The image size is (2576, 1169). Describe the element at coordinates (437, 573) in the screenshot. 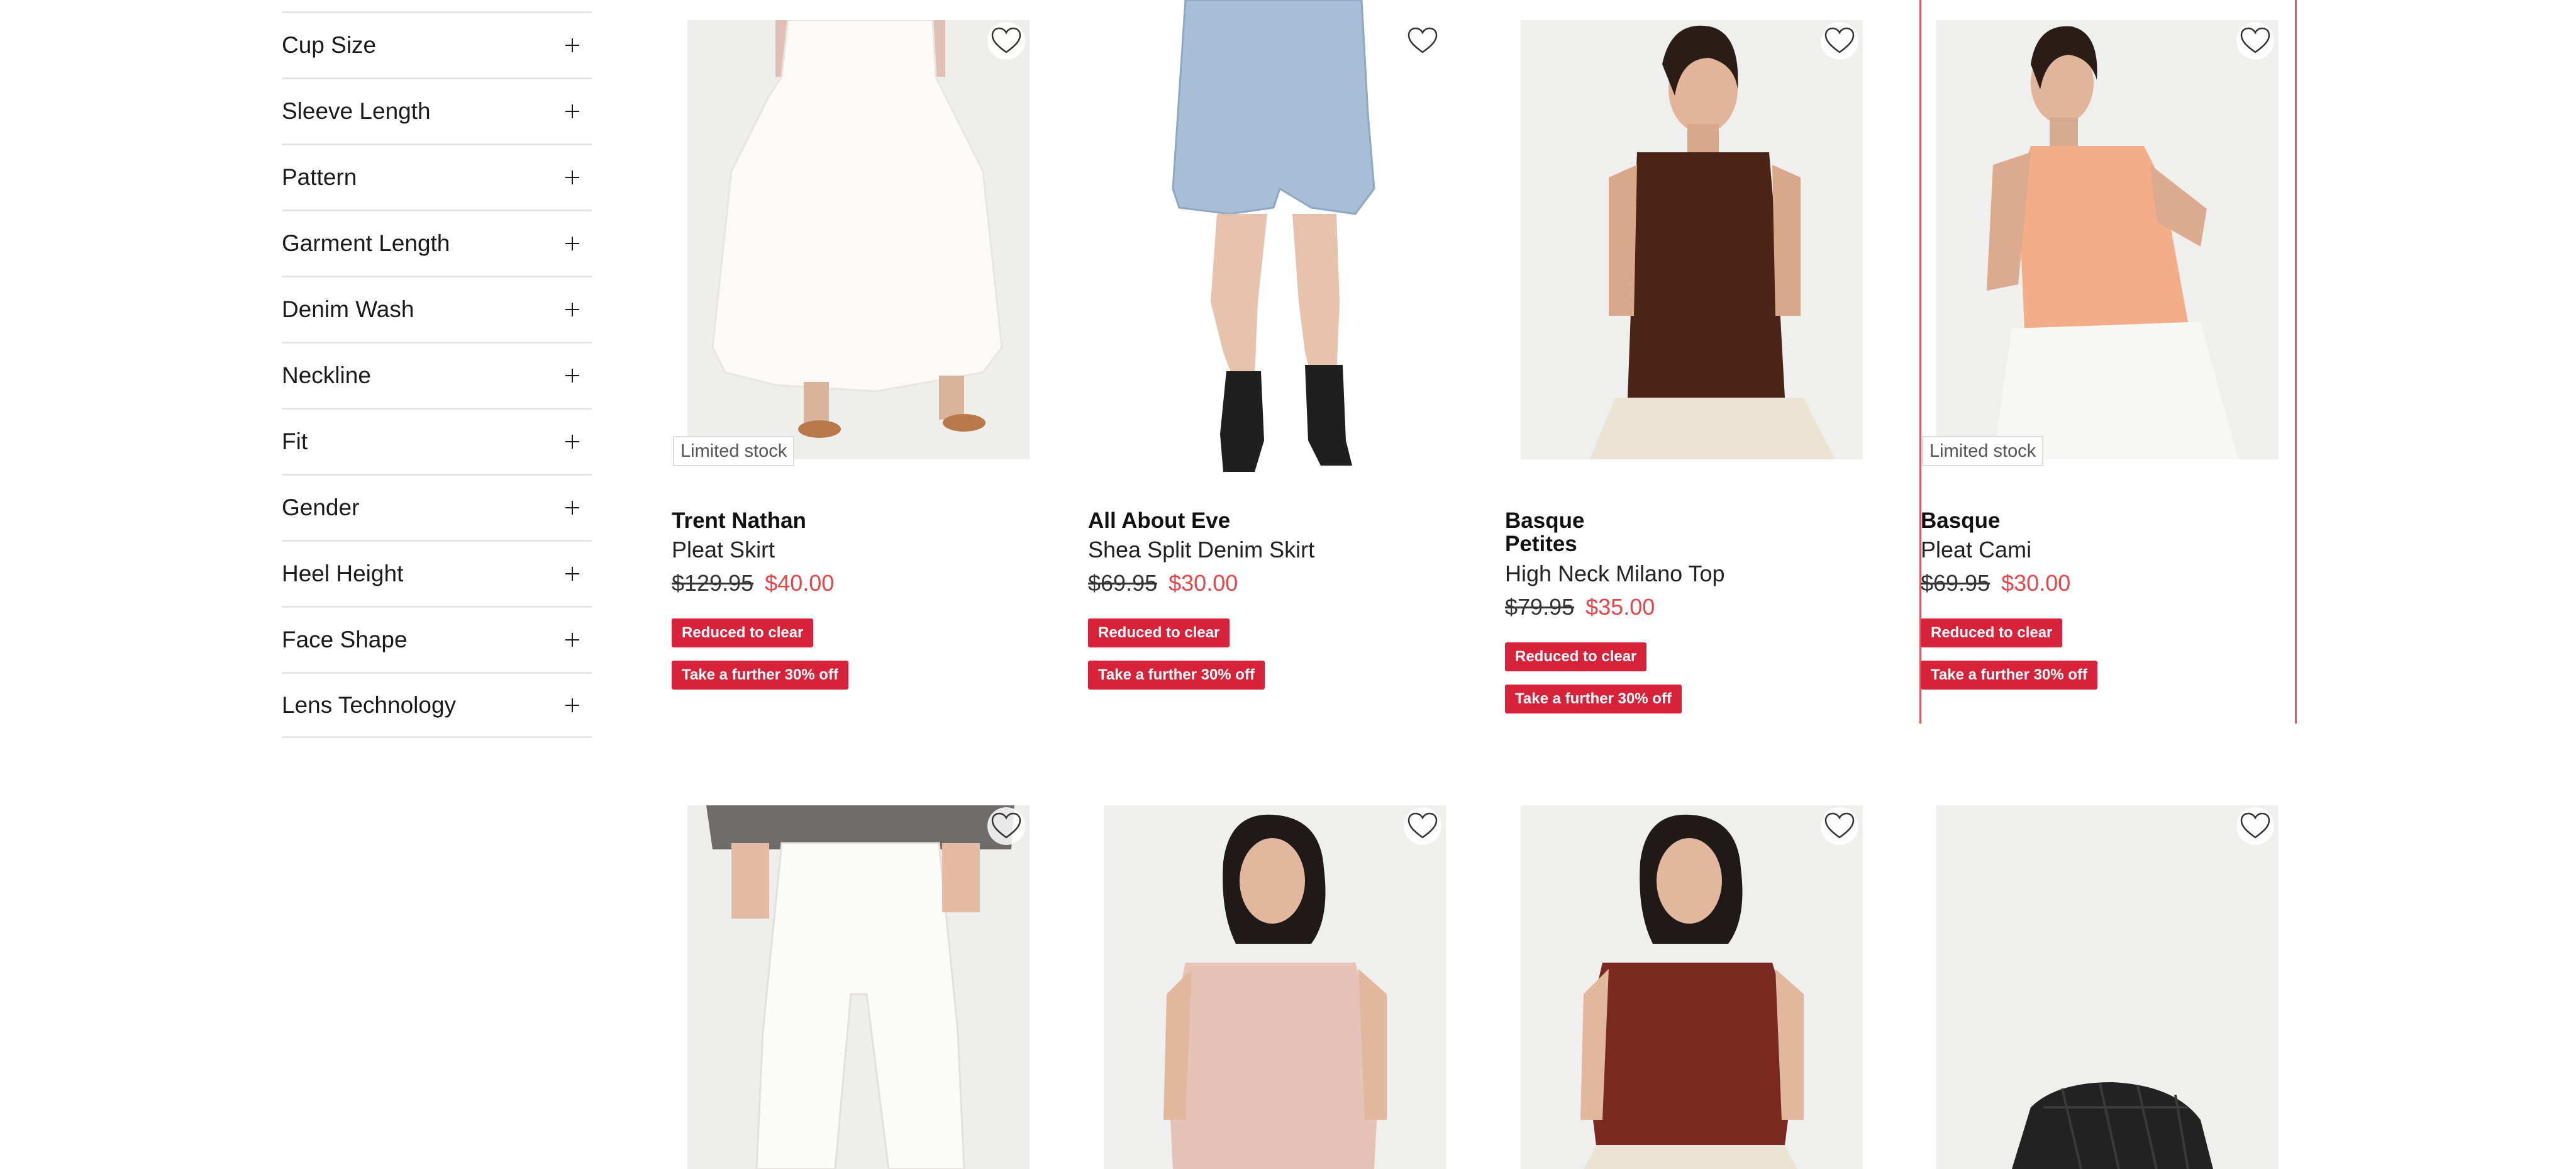

I see `filter-heel-height: Heel Height` at that location.